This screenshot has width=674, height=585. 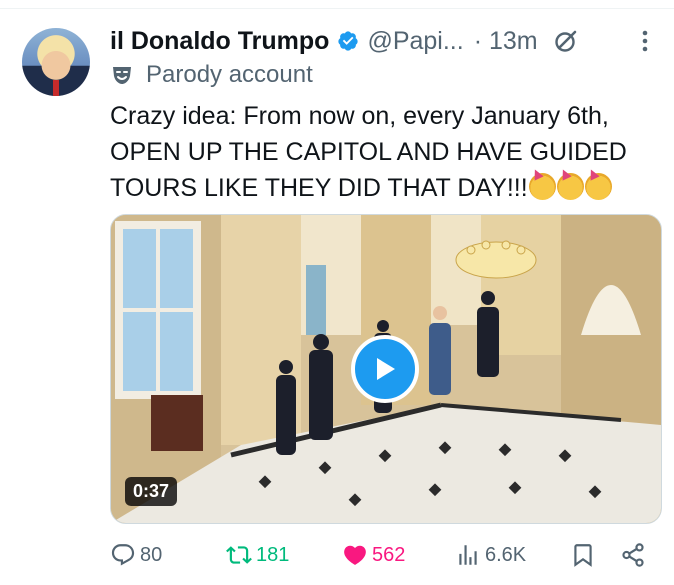 I want to click on parody-label: Parody account, so click(x=211, y=75).